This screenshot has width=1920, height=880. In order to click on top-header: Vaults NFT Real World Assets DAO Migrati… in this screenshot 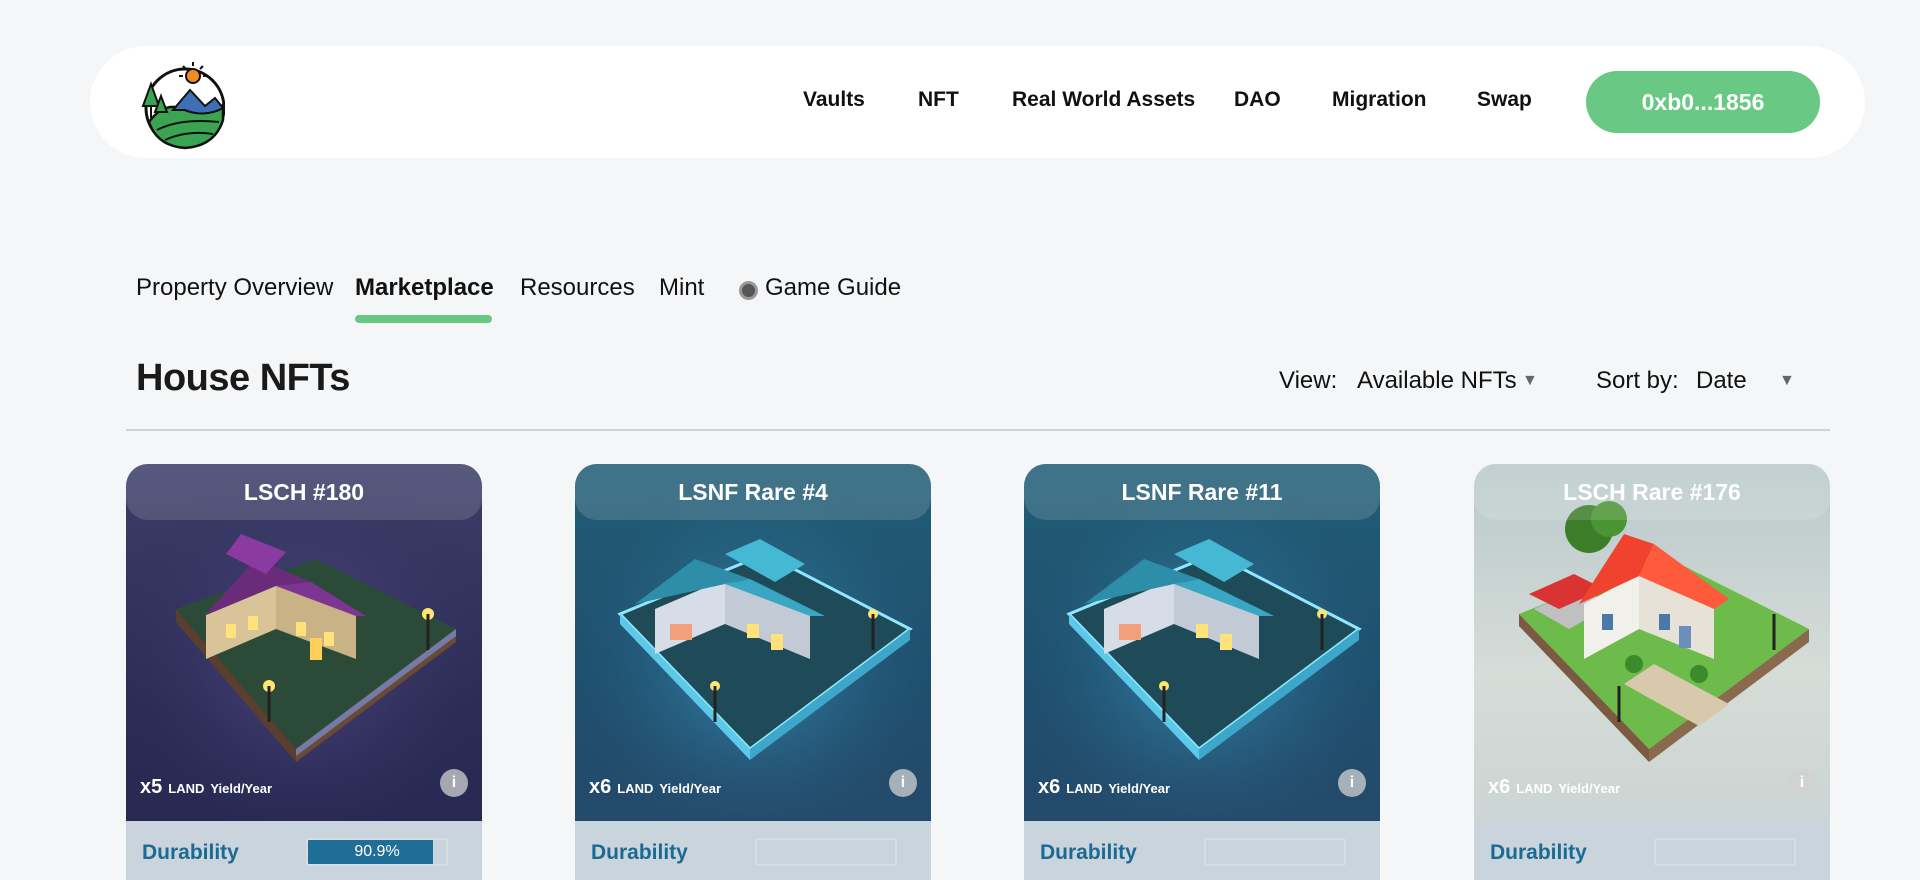, I will do `click(977, 102)`.